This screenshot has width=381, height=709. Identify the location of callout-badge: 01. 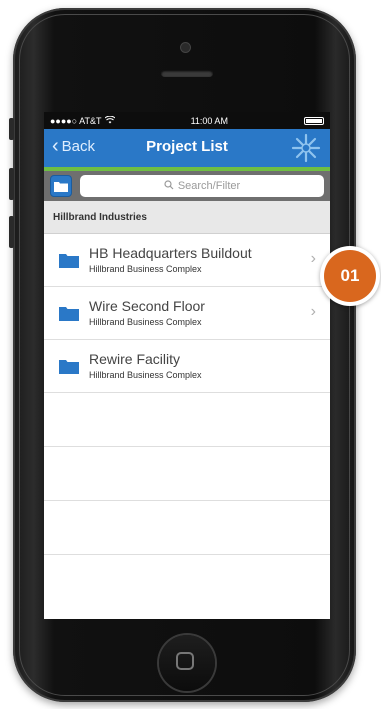
(350, 276).